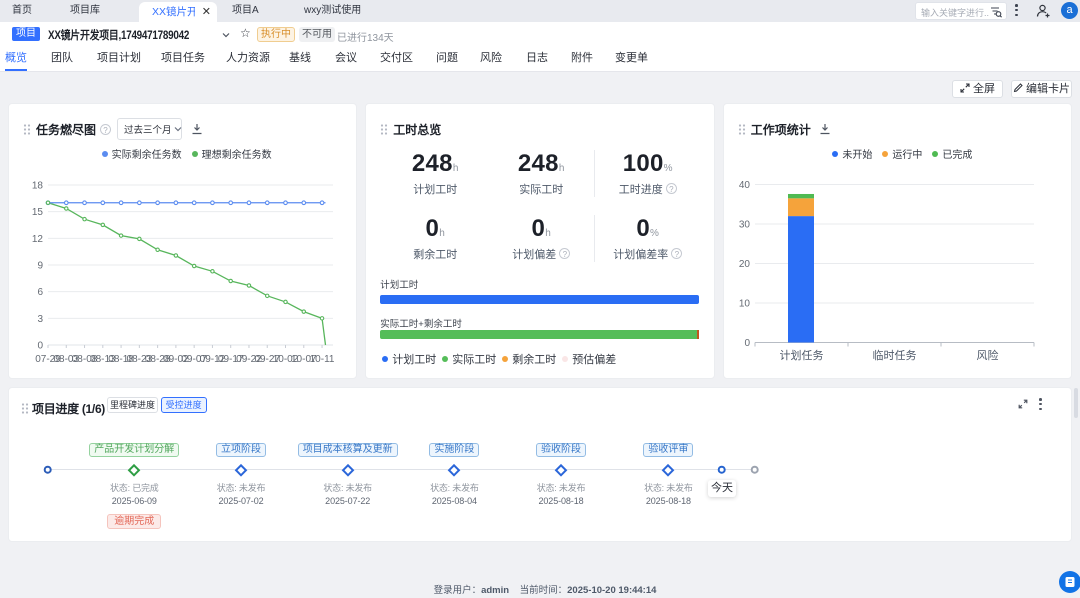 The height and width of the screenshot is (598, 1080). I want to click on svg-text: 风险, so click(987, 355).